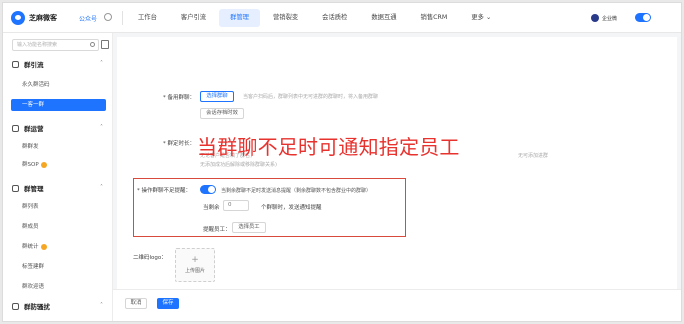 The height and width of the screenshot is (324, 684). Describe the element at coordinates (18, 18) in the screenshot. I see `brand-logo-icon` at that location.